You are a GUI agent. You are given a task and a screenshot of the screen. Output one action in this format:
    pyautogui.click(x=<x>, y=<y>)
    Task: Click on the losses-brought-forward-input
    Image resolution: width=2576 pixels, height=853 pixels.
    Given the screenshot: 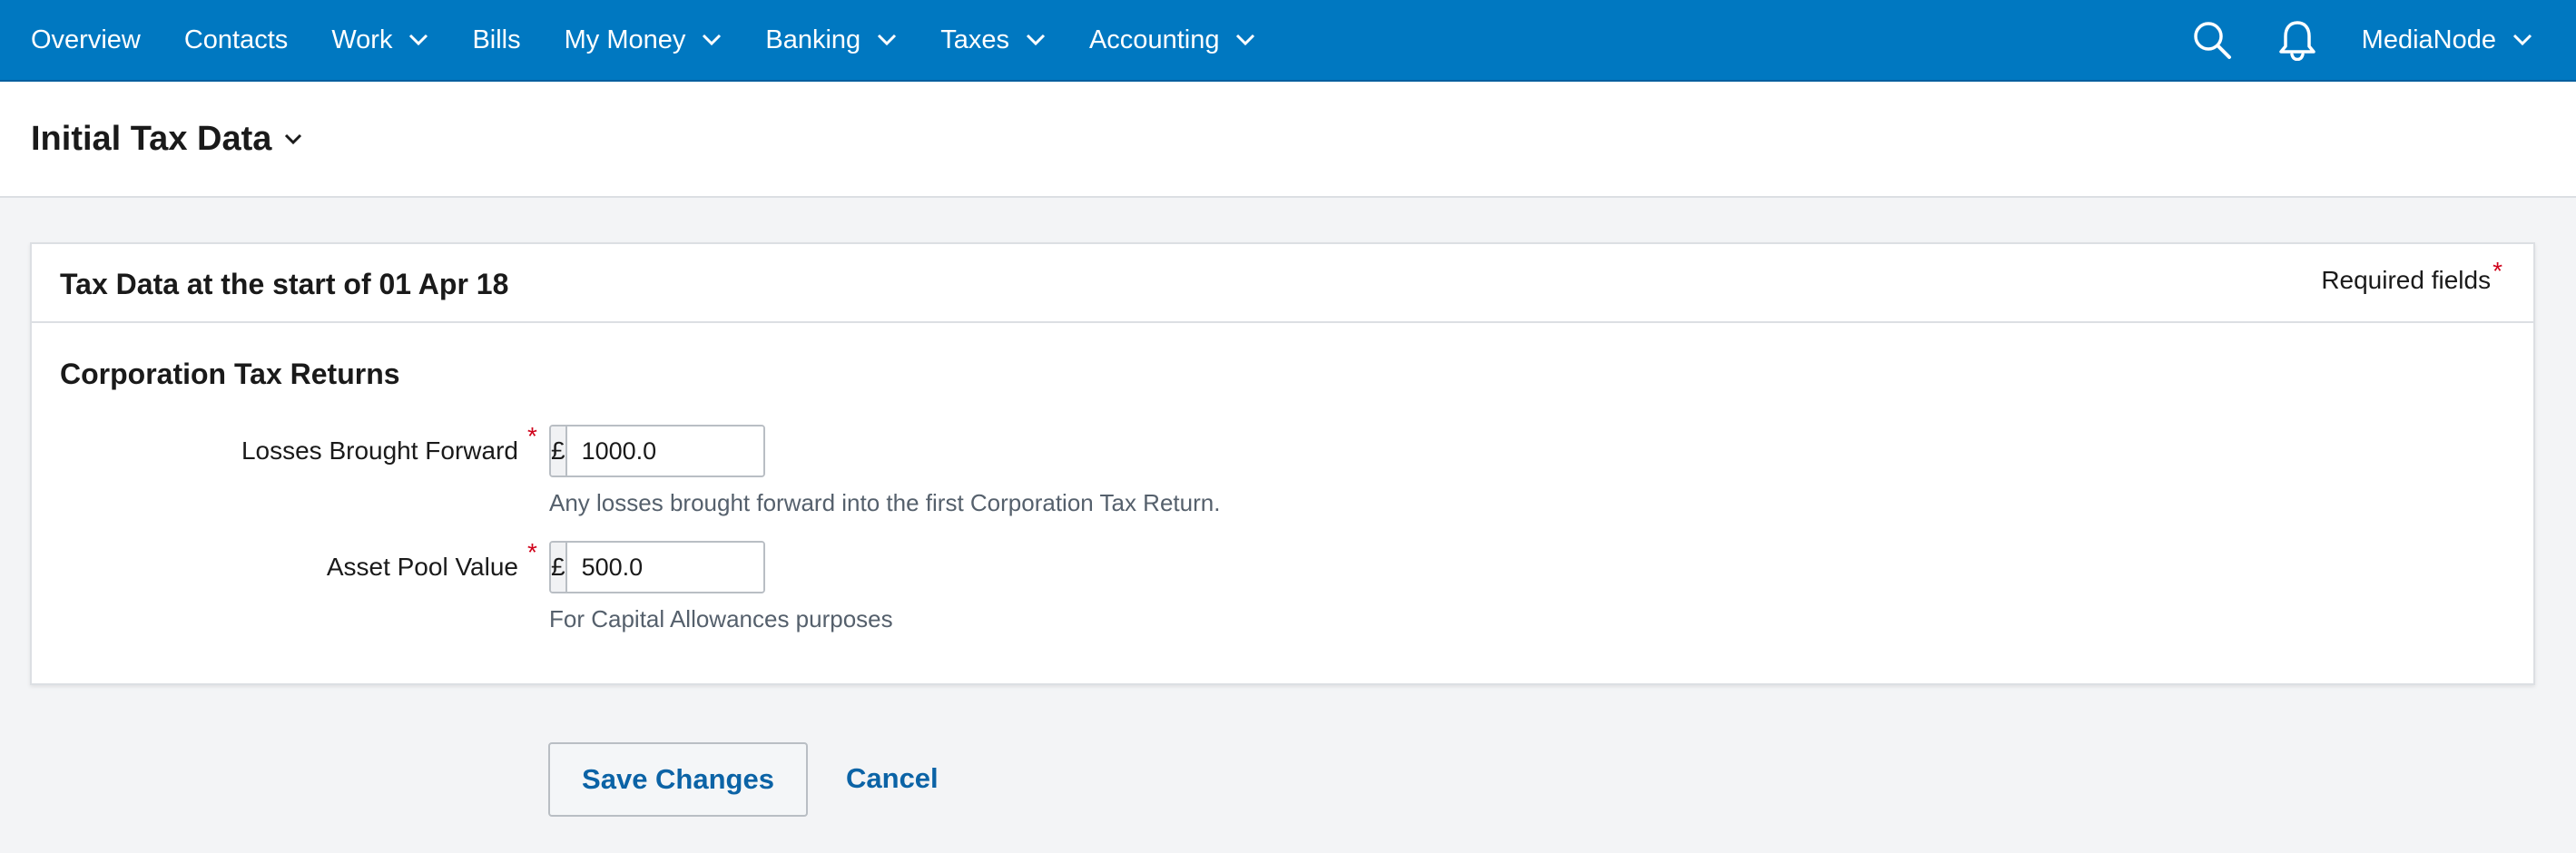 What is the action you would take?
    pyautogui.click(x=664, y=451)
    